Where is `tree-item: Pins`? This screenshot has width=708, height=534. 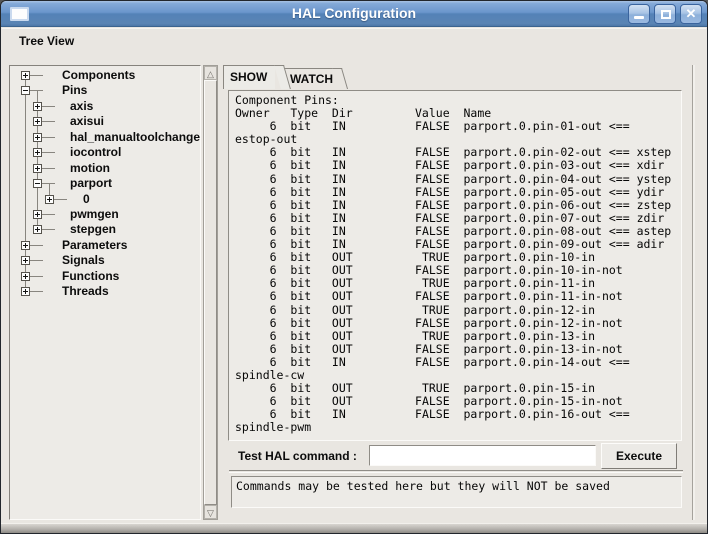
tree-item: Pins is located at coordinates (105, 90).